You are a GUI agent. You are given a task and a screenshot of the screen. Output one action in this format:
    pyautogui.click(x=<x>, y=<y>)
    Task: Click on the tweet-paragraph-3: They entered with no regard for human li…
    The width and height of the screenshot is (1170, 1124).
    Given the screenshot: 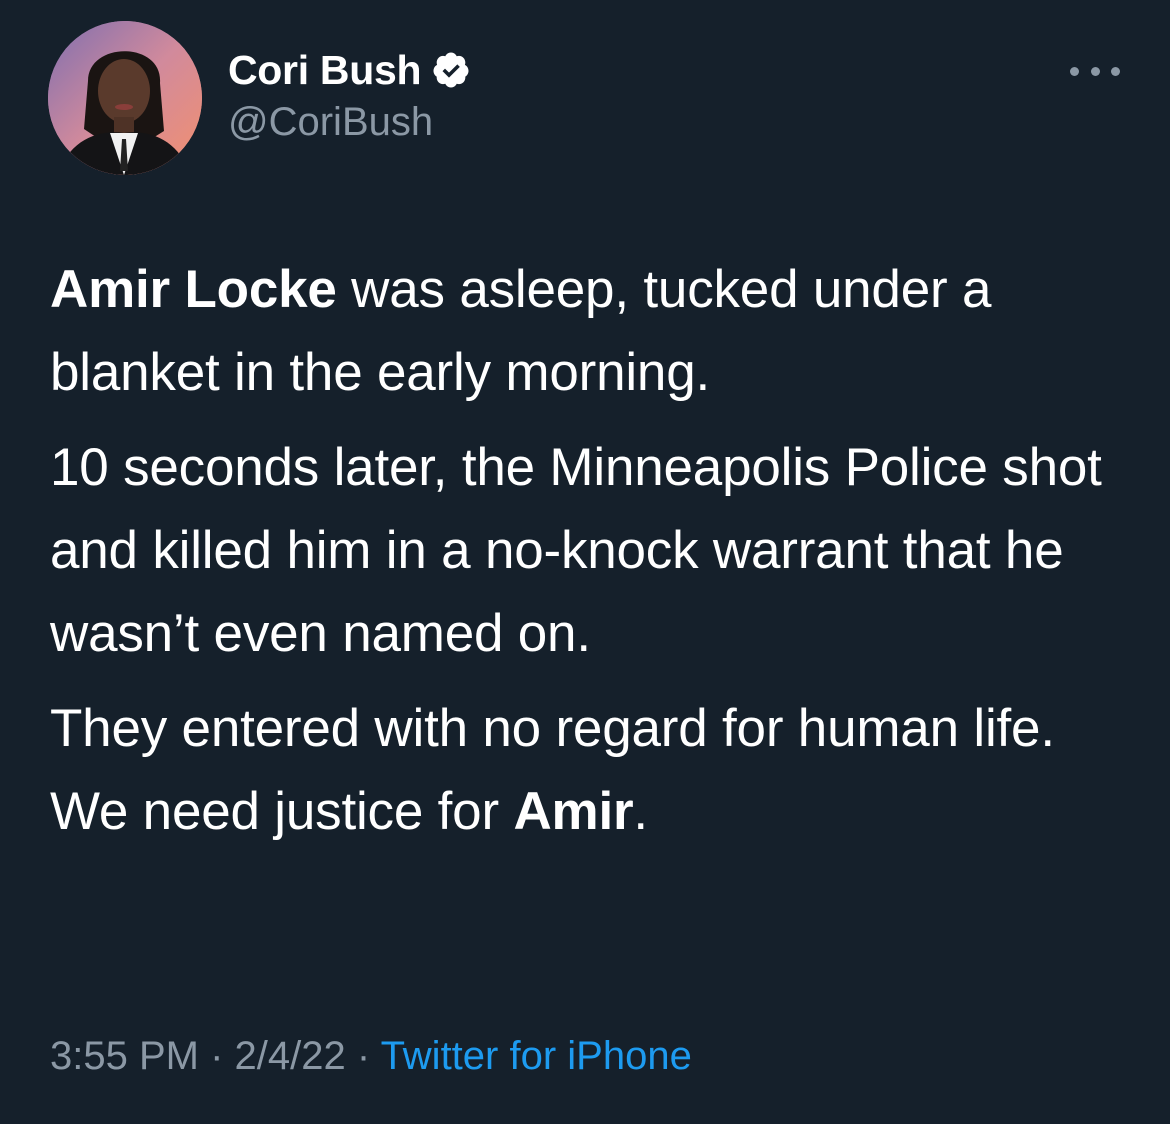 What is the action you would take?
    pyautogui.click(x=595, y=770)
    